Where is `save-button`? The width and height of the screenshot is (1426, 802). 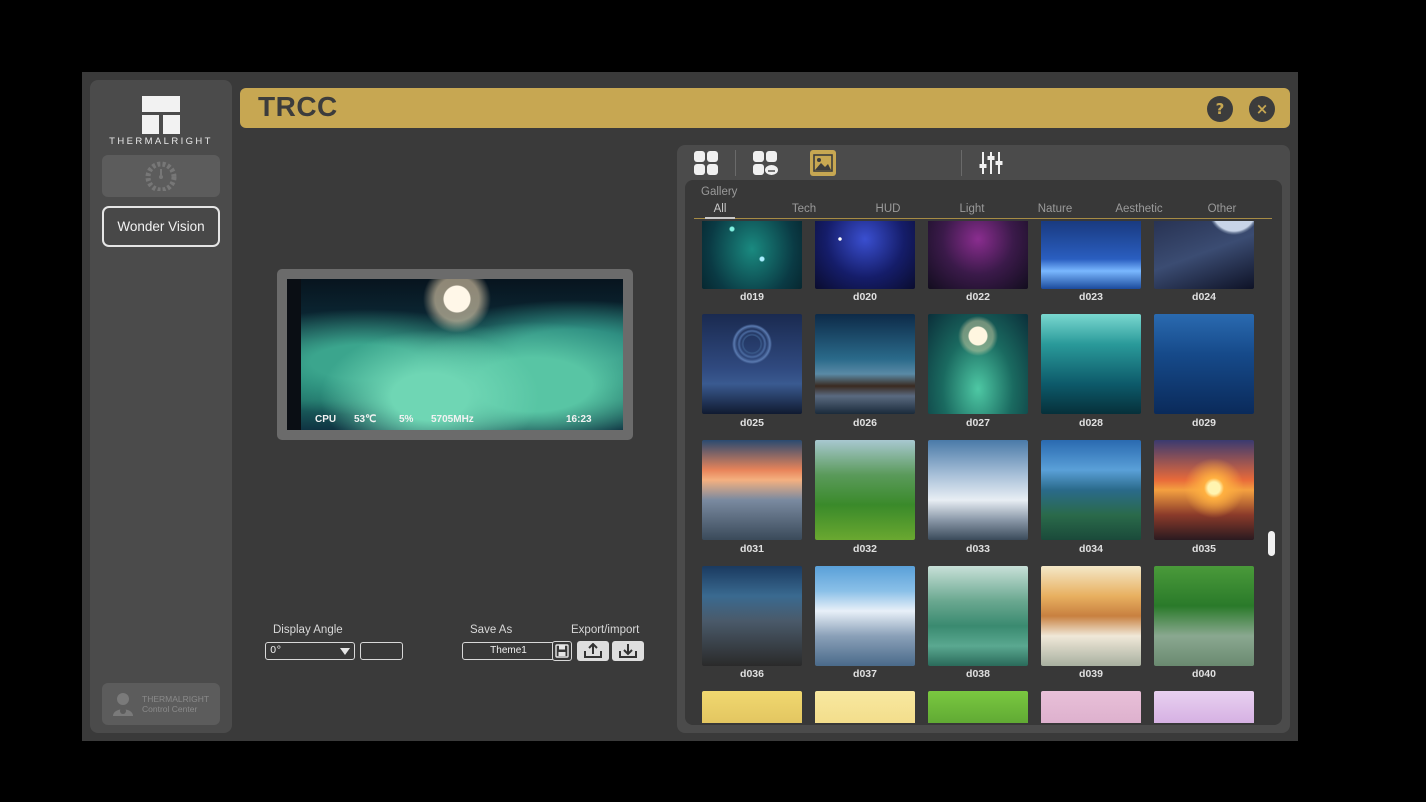
save-button is located at coordinates (562, 651).